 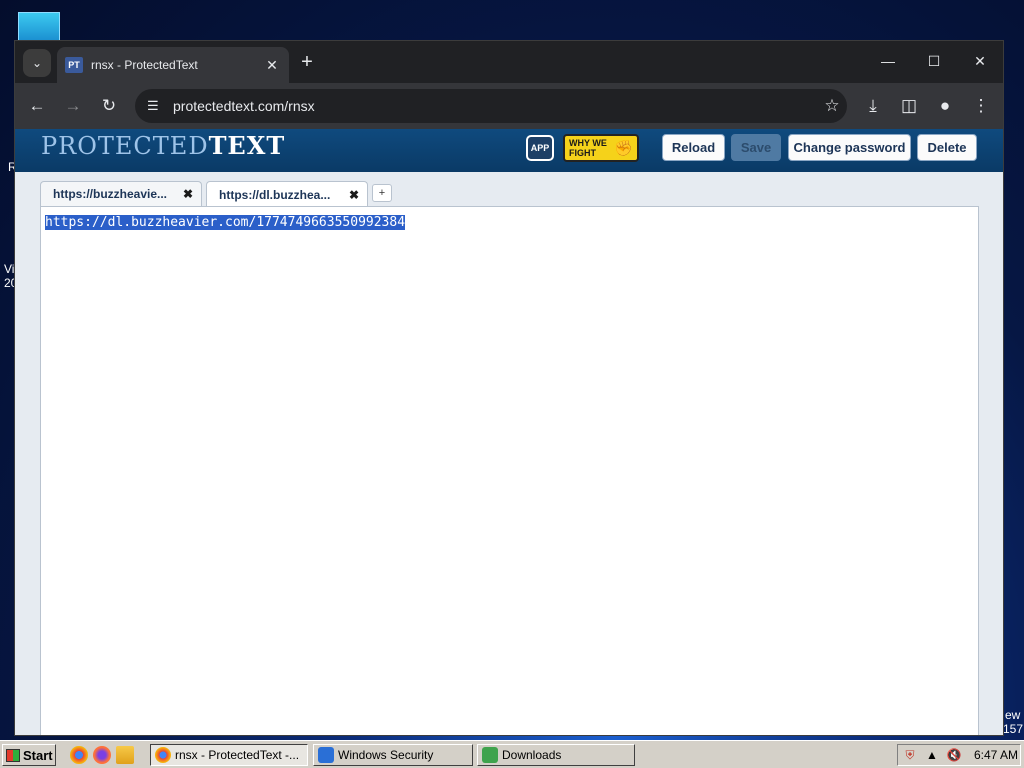 I want to click on document-tab-active: https://dl.buzzhea... ✖, so click(x=287, y=194).